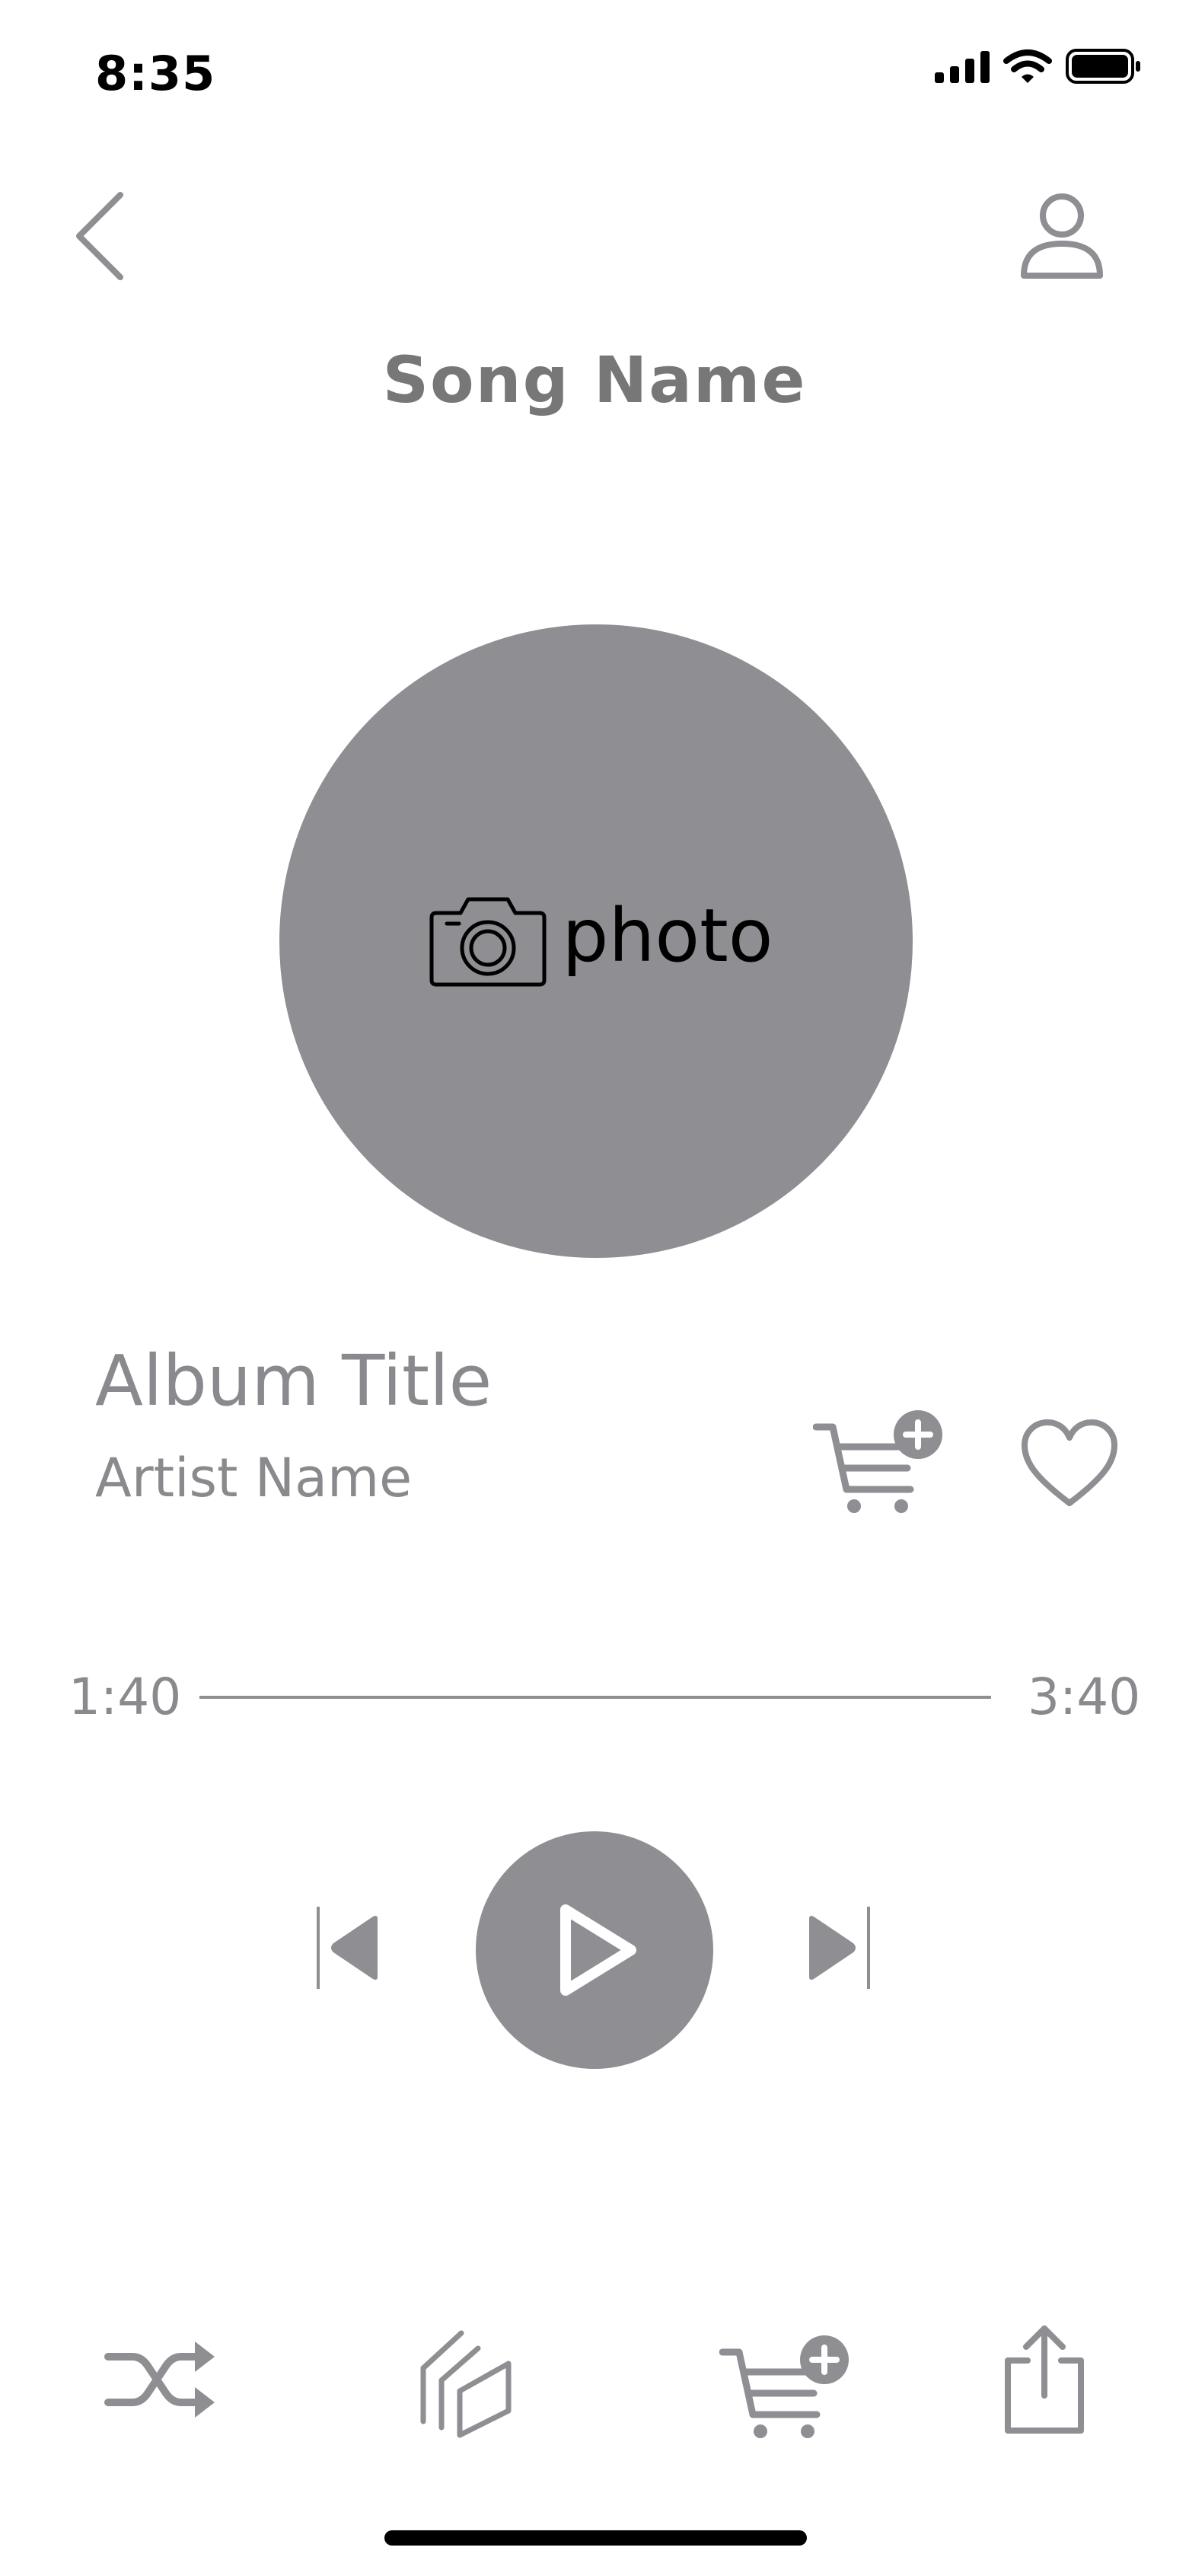  What do you see at coordinates (1103, 66) in the screenshot?
I see `battery-icon` at bounding box center [1103, 66].